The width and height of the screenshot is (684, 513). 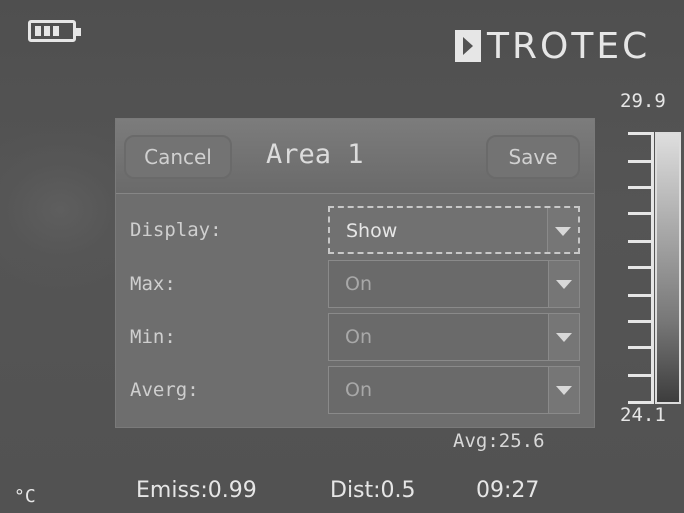 I want to click on average-readout: Avg:25.6, so click(x=499, y=441).